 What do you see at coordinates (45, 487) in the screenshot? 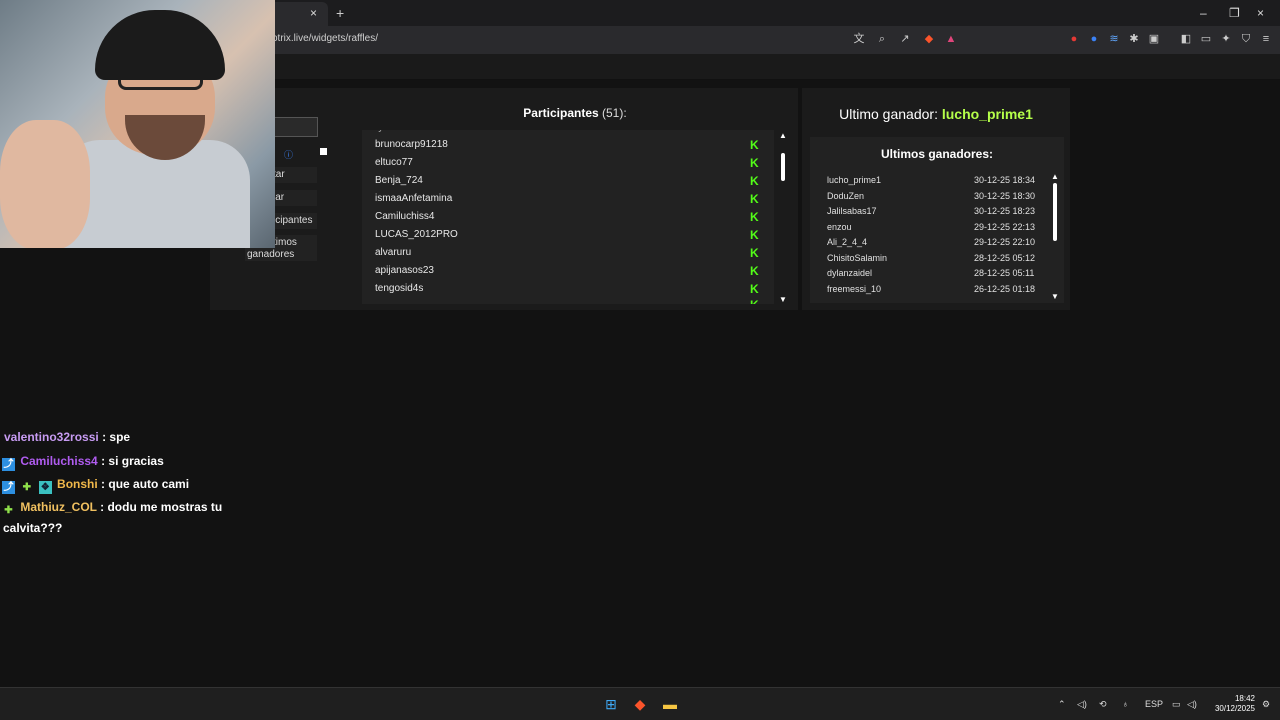
I see `gift-badge-icon: ❖` at bounding box center [45, 487].